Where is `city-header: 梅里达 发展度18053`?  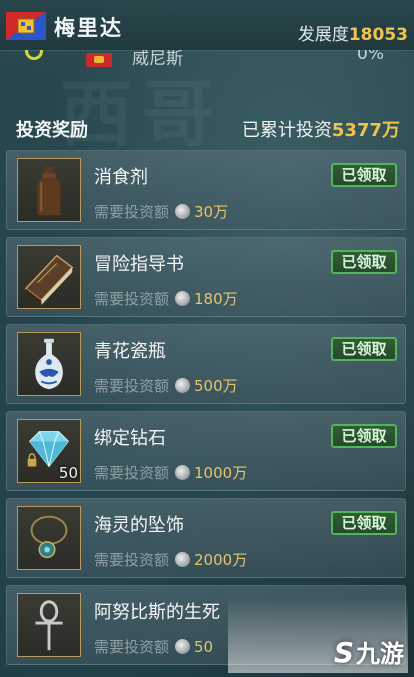 city-header: 梅里达 发展度18053 is located at coordinates (207, 25).